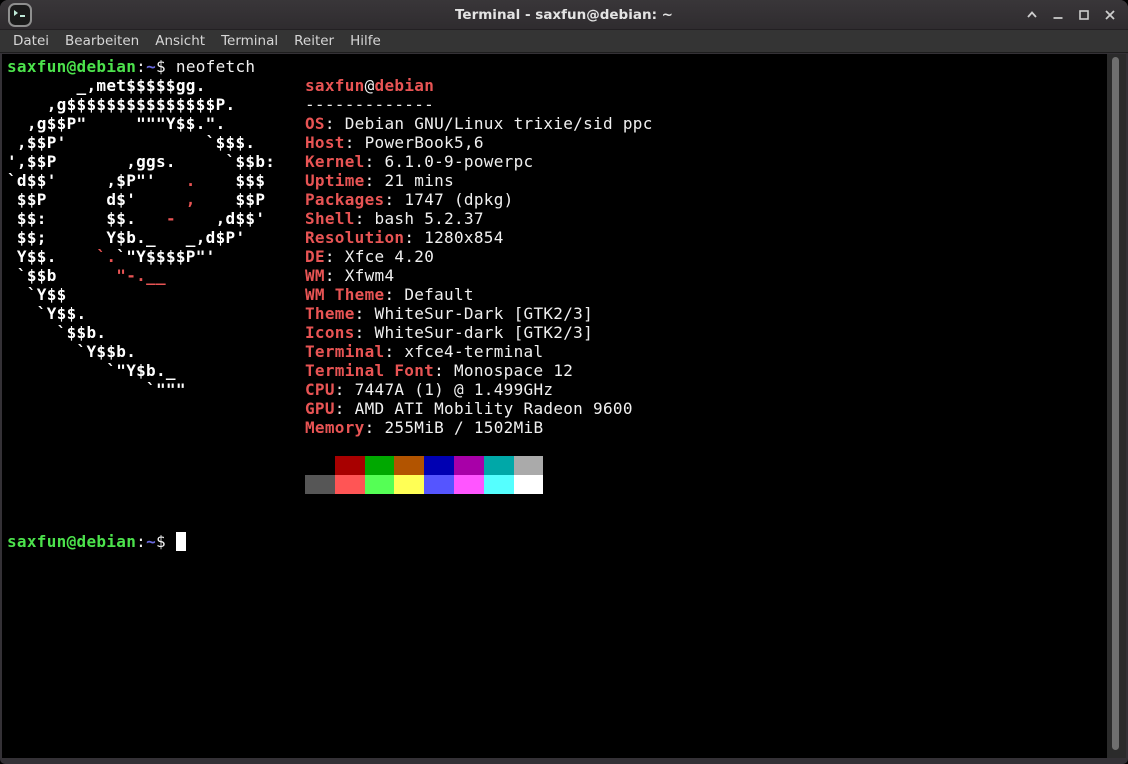 The image size is (1128, 764). What do you see at coordinates (240, 218) in the screenshot?
I see `terminal-text: ,d$$'` at bounding box center [240, 218].